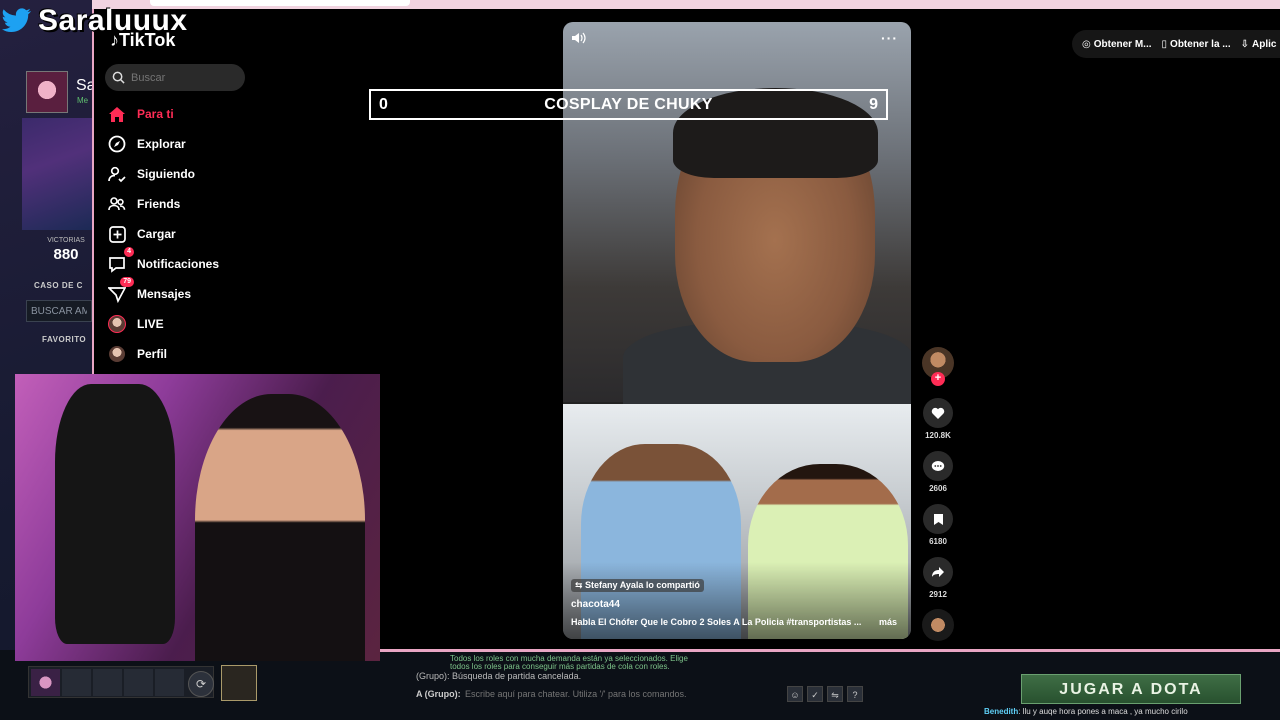  I want to click on streamer-person, so click(280, 527).